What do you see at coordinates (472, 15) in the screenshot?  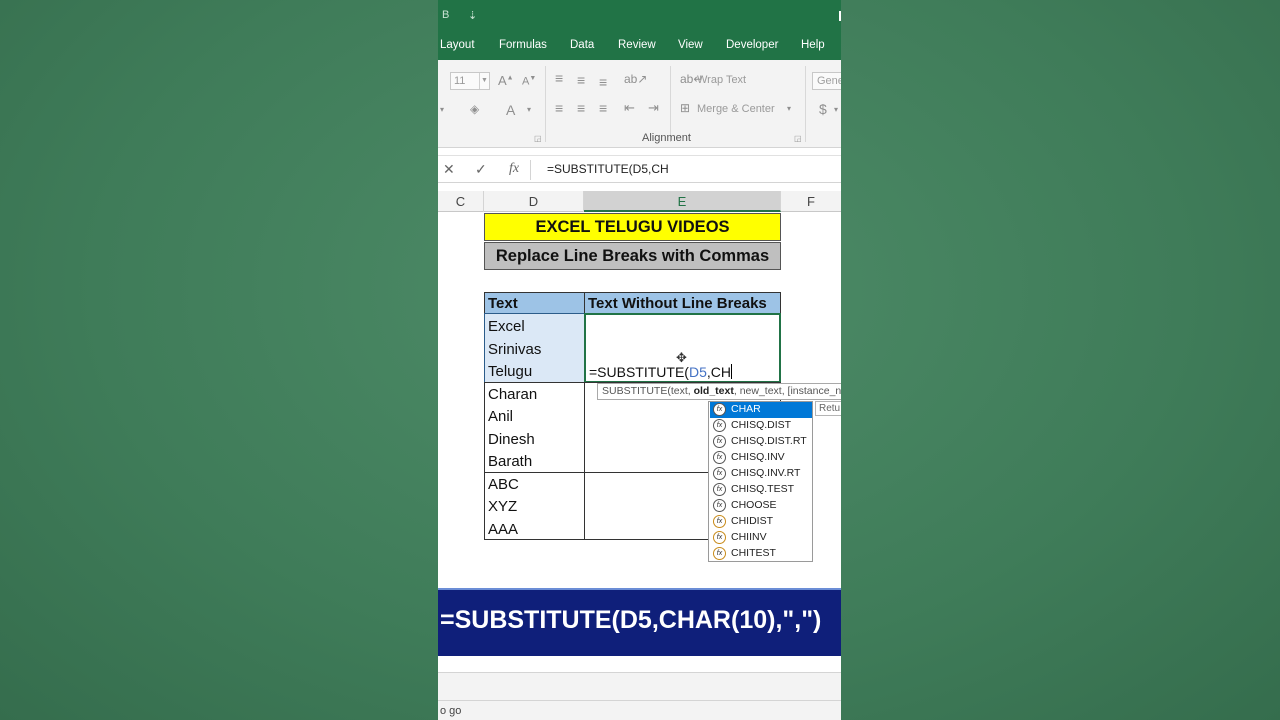 I see `qat-customize-icon: ⇣` at bounding box center [472, 15].